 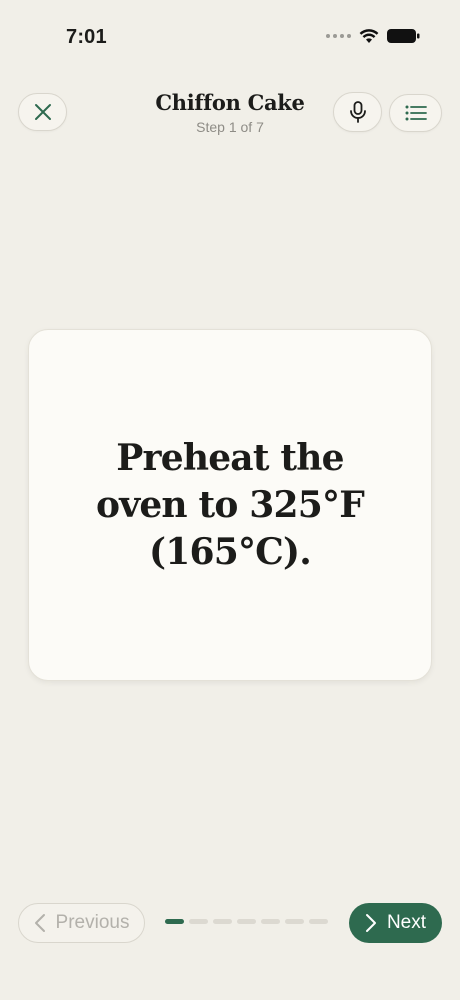 What do you see at coordinates (92, 922) in the screenshot?
I see `previous-label: Previous` at bounding box center [92, 922].